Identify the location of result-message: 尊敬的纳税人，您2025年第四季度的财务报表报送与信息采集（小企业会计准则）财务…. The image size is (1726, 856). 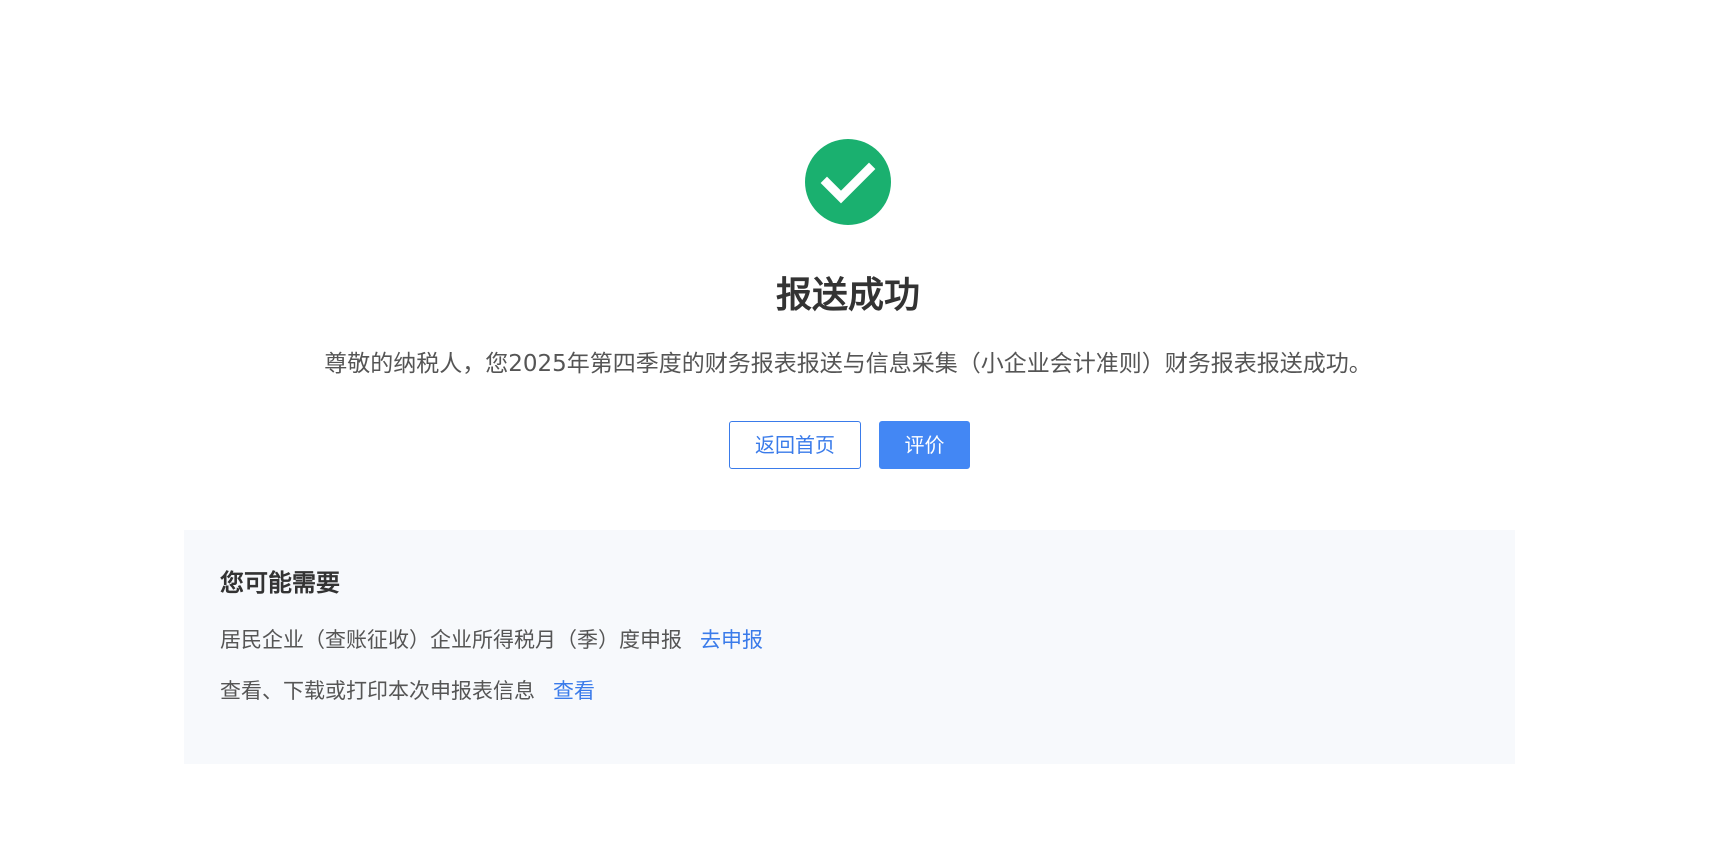
(848, 364).